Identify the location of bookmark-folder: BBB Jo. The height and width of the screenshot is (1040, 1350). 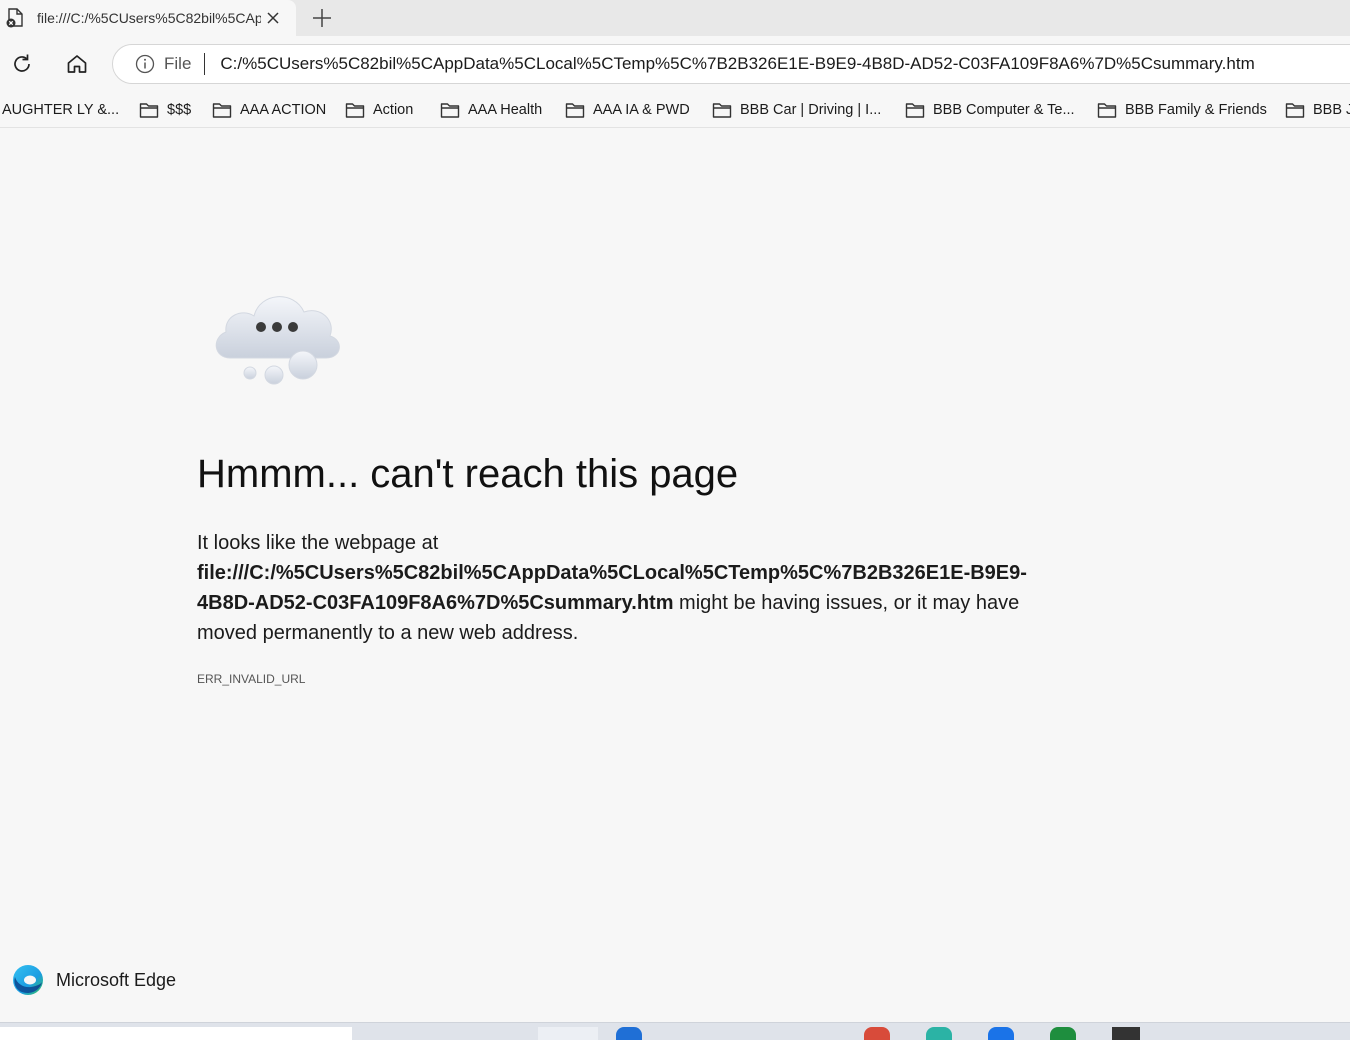
(1317, 110).